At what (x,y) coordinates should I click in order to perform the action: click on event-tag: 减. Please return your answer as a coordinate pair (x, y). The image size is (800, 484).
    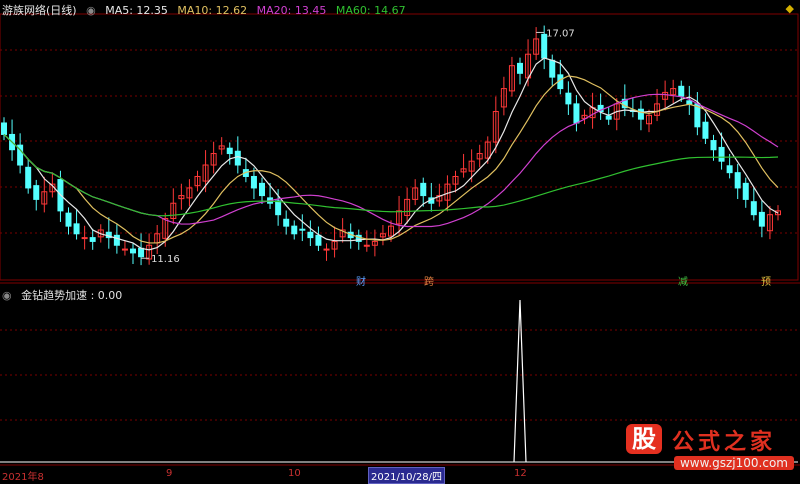
    Looking at the image, I should click on (683, 280).